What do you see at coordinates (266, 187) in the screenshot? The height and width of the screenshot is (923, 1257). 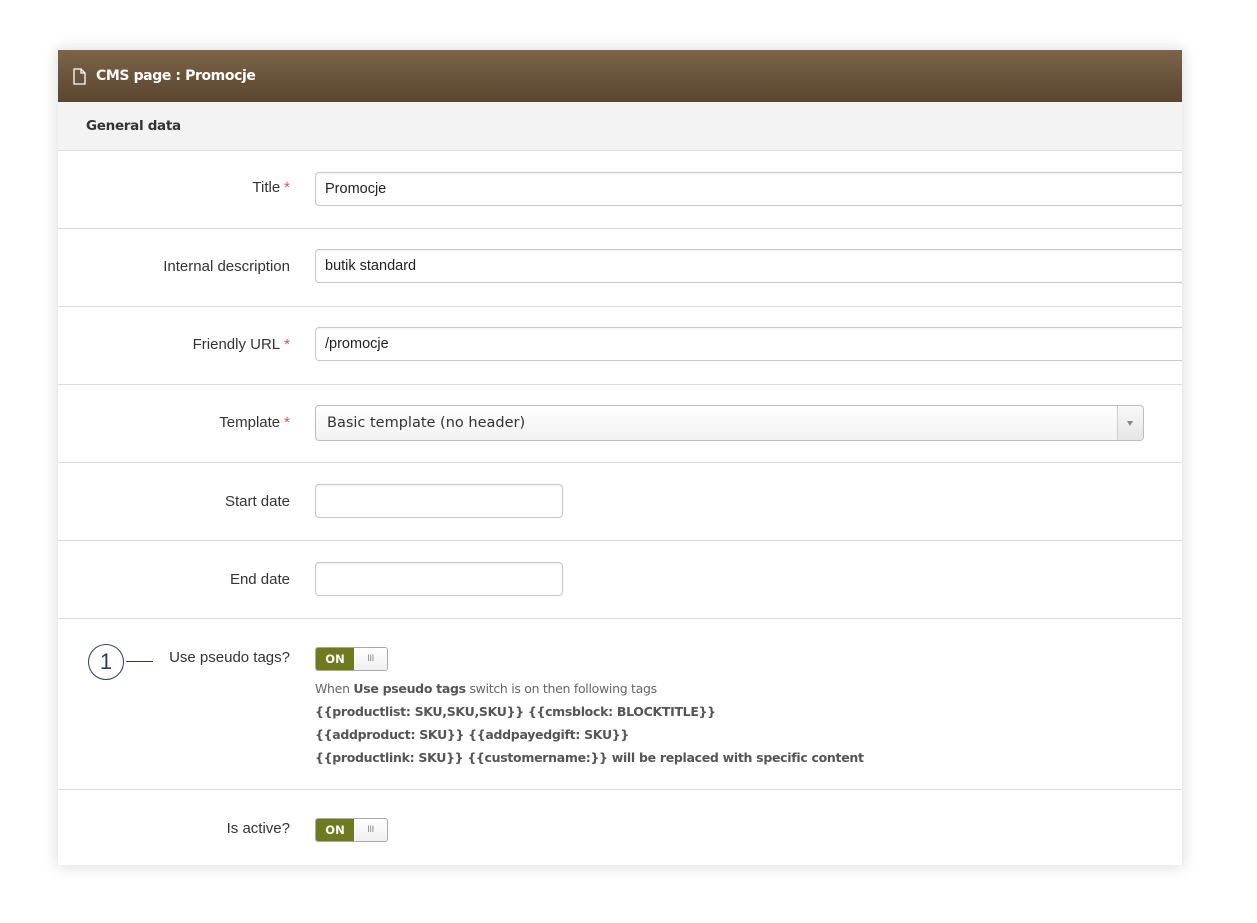 I see `title-label-text: Title` at bounding box center [266, 187].